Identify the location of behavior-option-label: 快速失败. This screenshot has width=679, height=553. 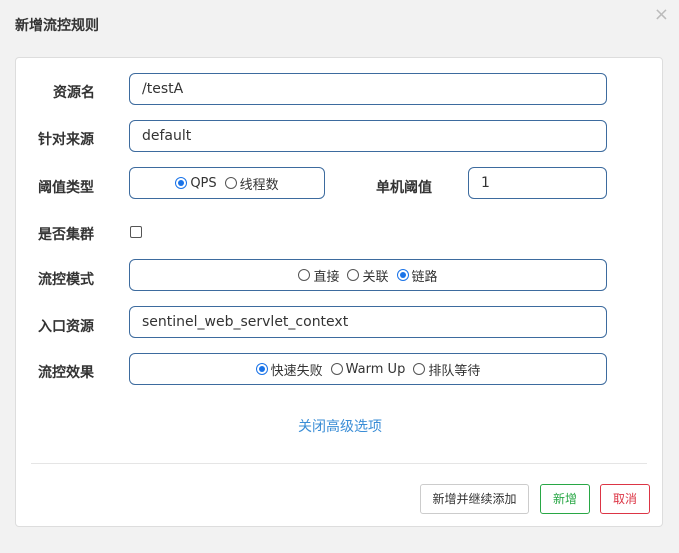
(296, 371).